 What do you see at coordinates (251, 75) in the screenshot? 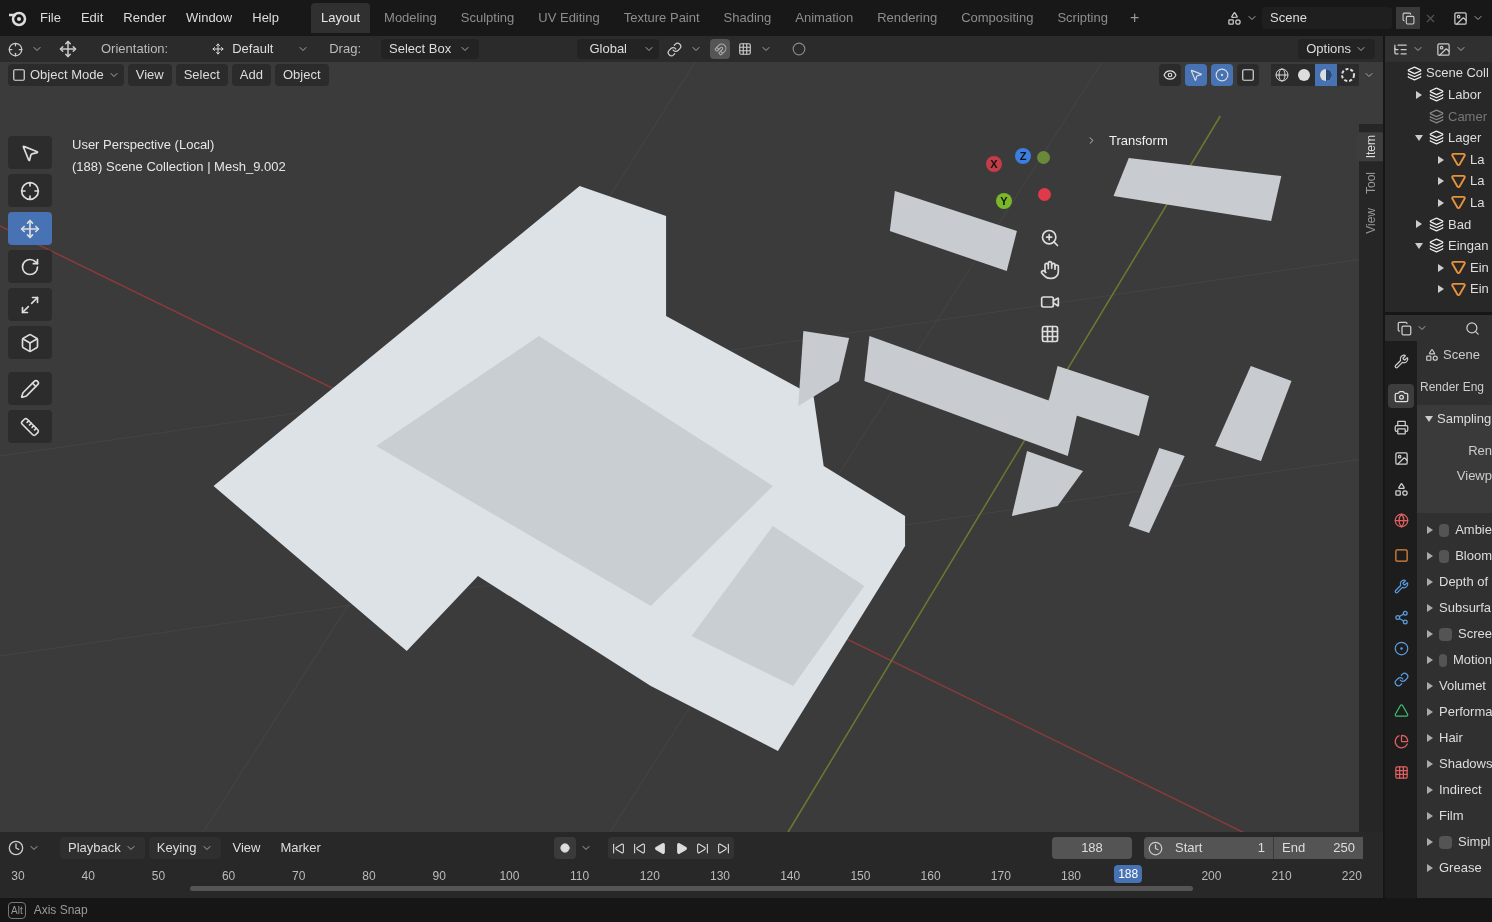
I see `header-menu: Add` at bounding box center [251, 75].